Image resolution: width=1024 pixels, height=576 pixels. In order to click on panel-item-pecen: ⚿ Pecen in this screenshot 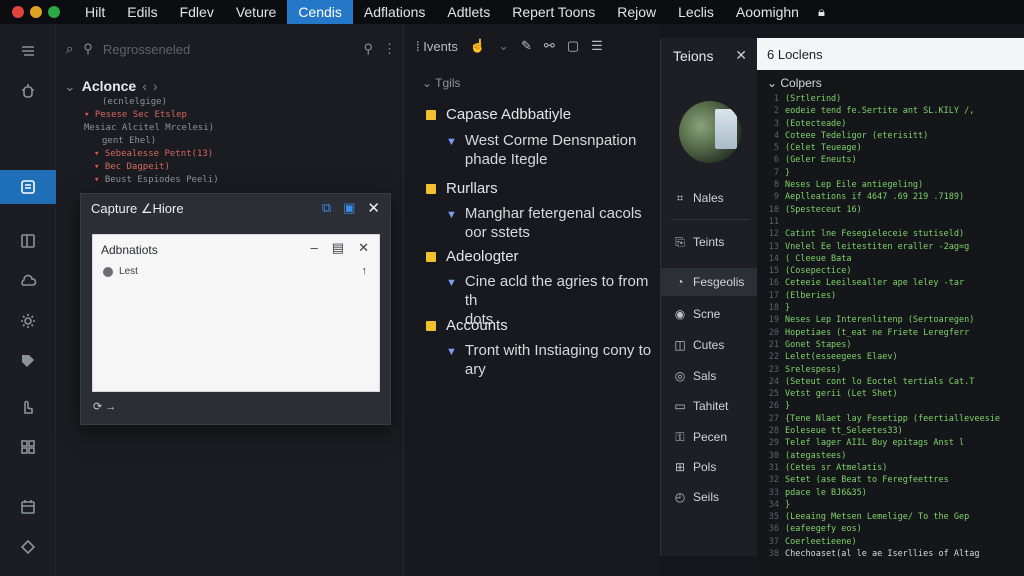, I will do `click(709, 437)`.